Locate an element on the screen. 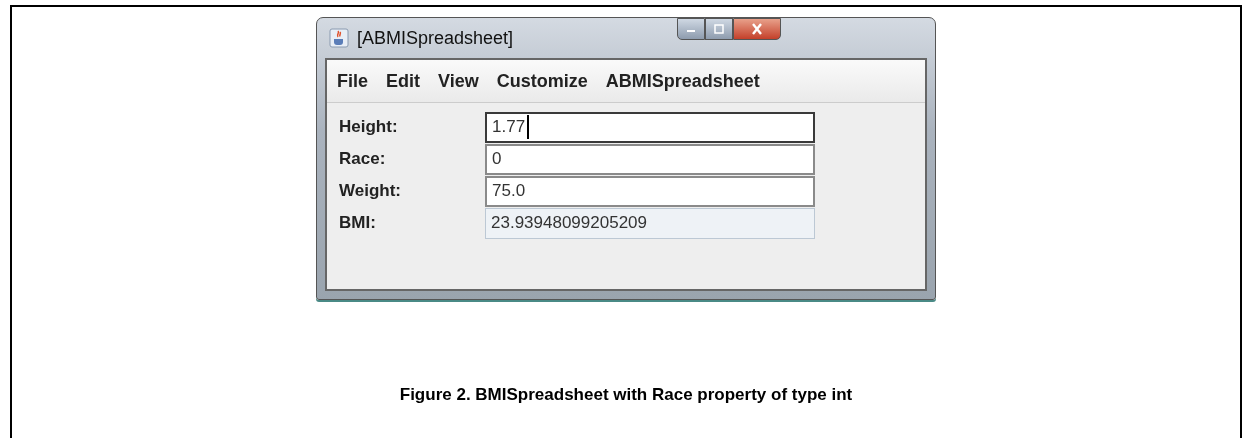  figure-caption: Figure 2. BMISpreadsheet with Race property of type int is located at coordinates (626, 395).